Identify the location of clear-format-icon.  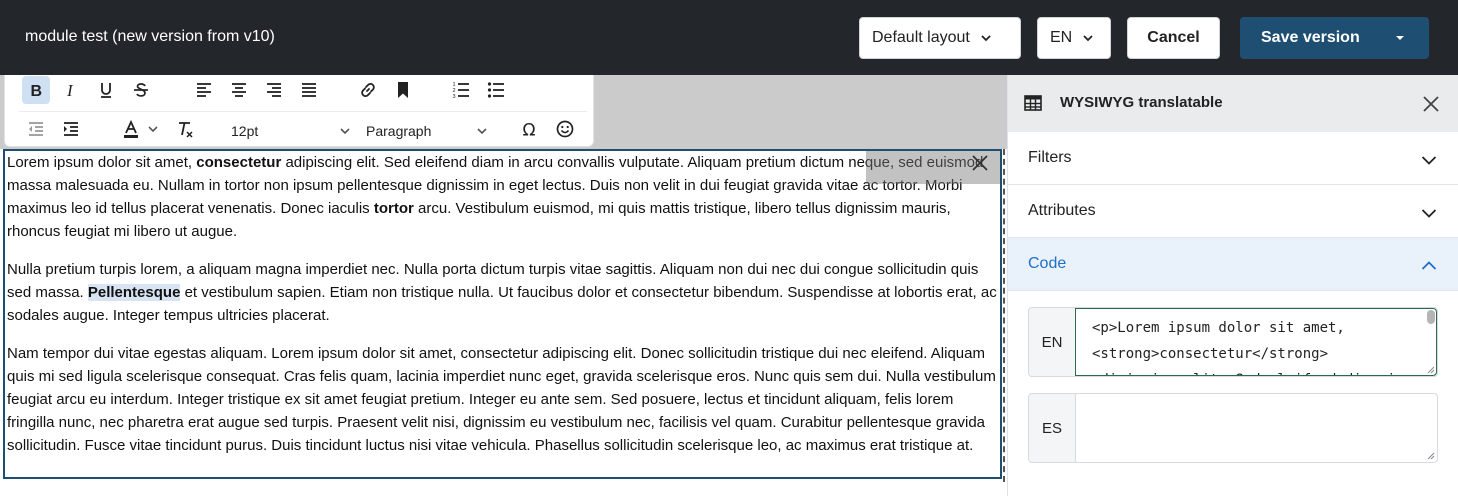
(186, 130).